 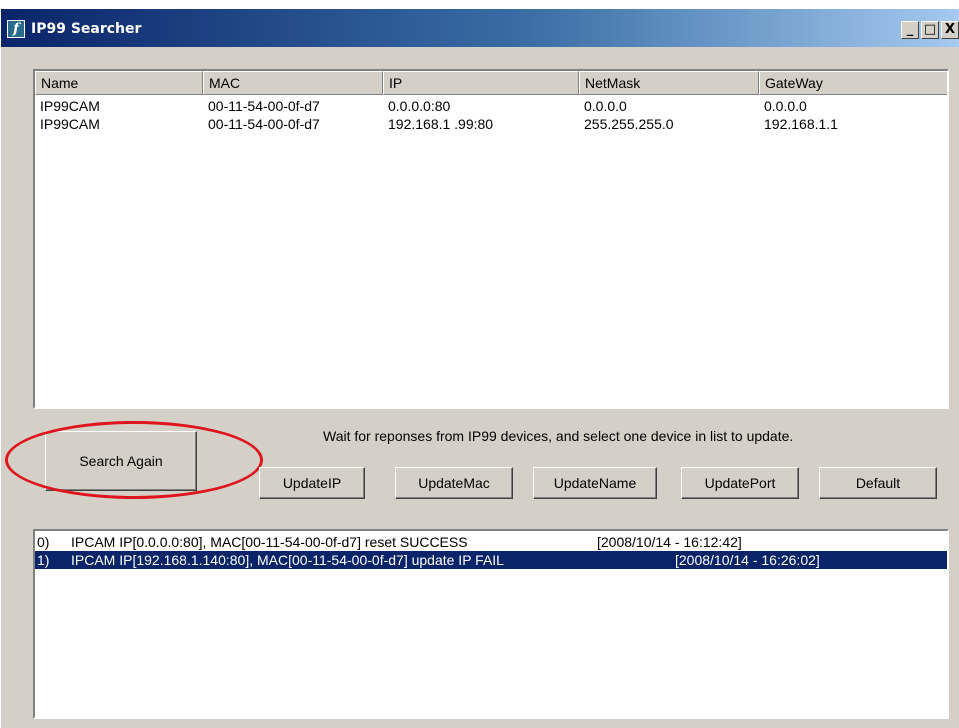 I want to click on log-index: 1), so click(x=43, y=560).